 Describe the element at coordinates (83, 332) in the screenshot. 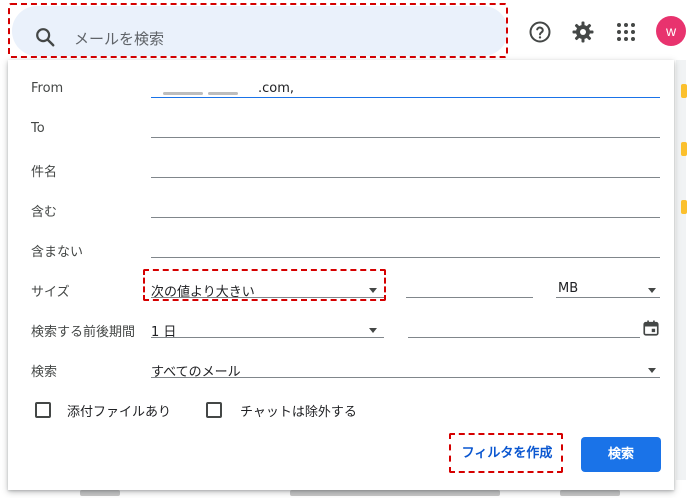

I see `date-within-label: 検索する前後期間` at that location.